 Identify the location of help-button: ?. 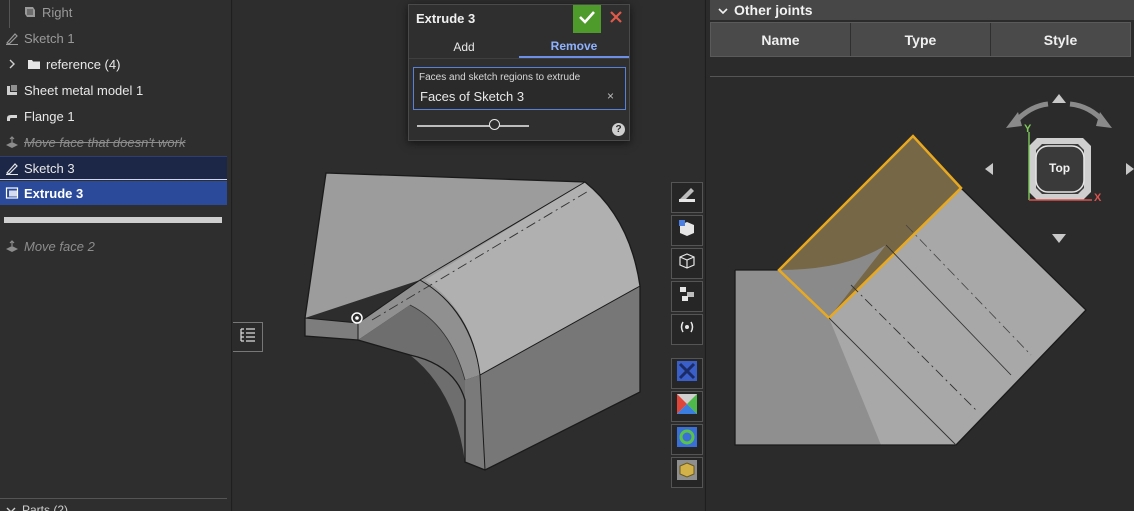
(618, 129).